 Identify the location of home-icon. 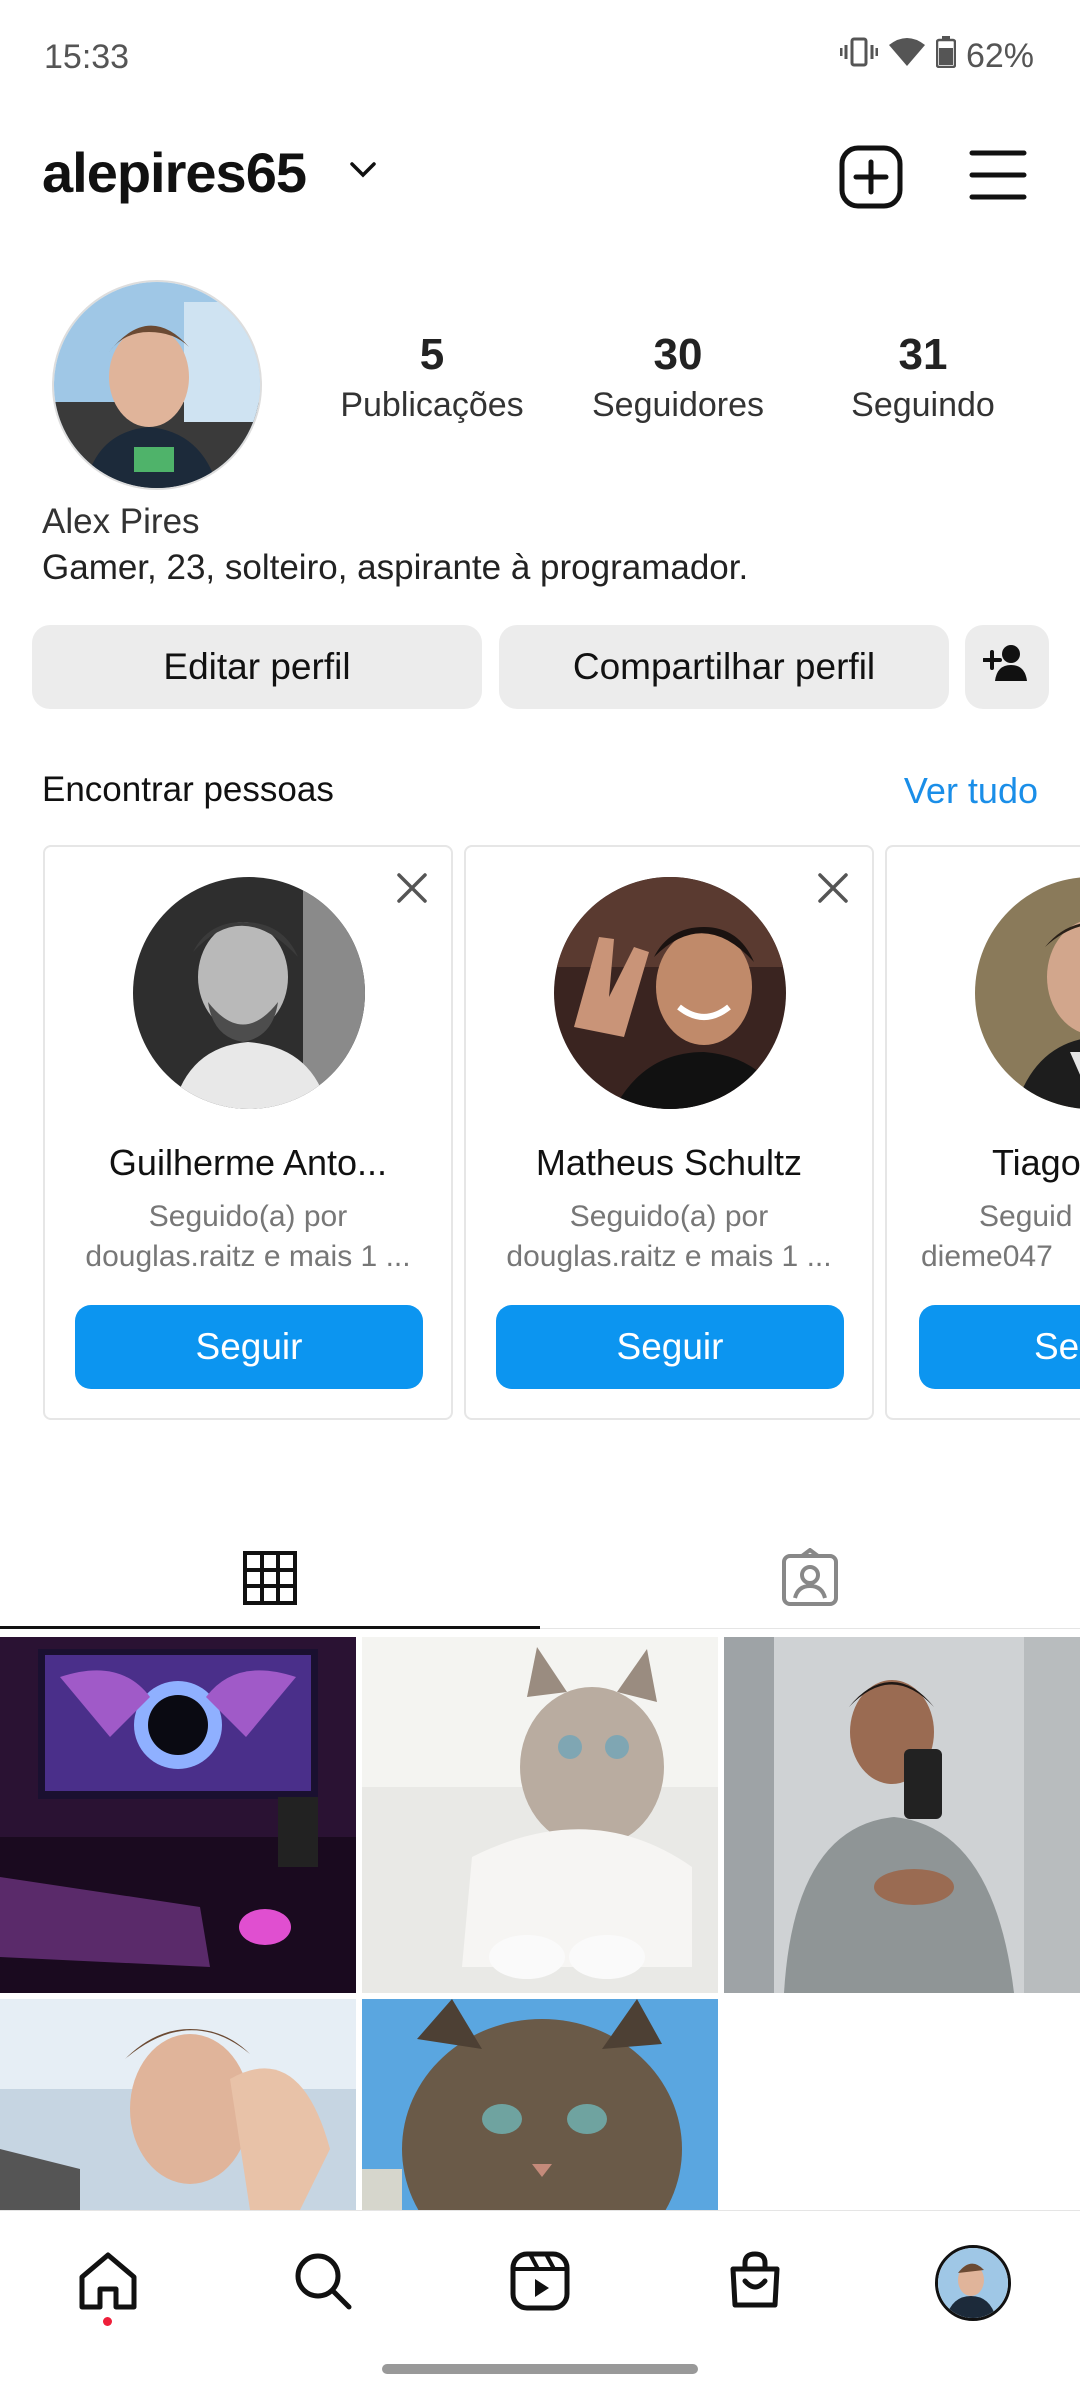
(108, 2283).